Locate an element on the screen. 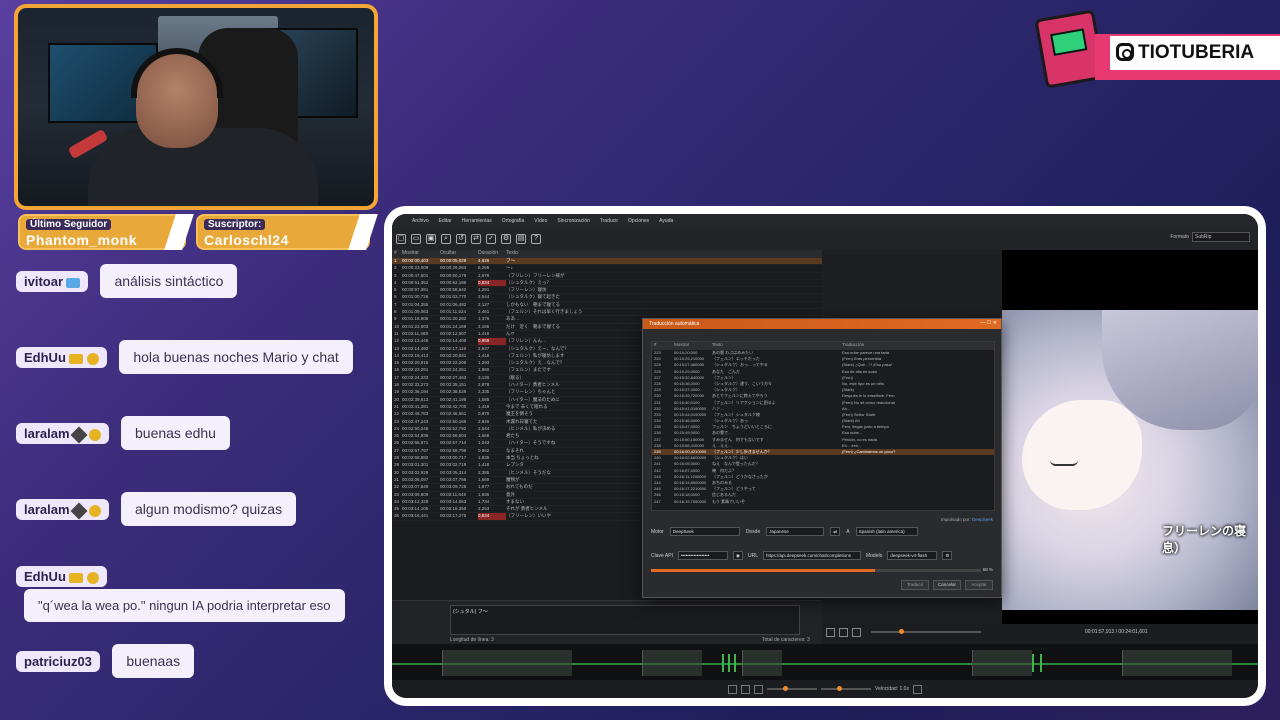 The height and width of the screenshot is (720, 1280). accept-button: Aceptar is located at coordinates (979, 585).